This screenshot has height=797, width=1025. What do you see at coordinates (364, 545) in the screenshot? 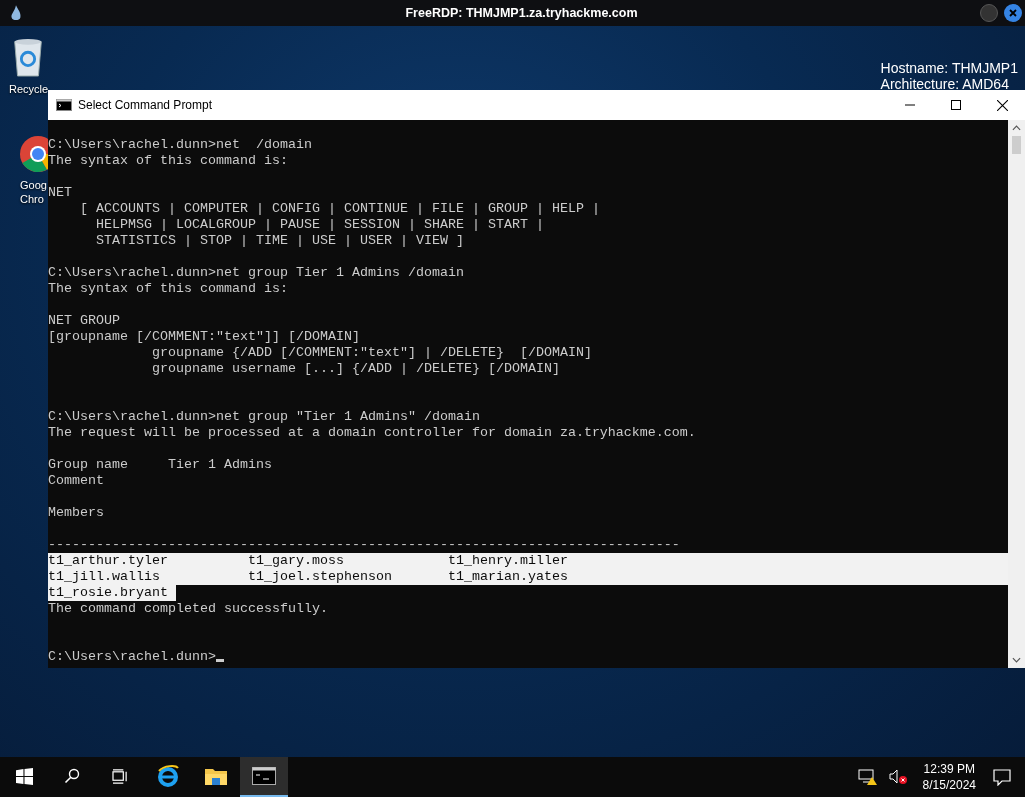
I see `console-text: -------------------------------------------------------------------------------` at bounding box center [364, 545].